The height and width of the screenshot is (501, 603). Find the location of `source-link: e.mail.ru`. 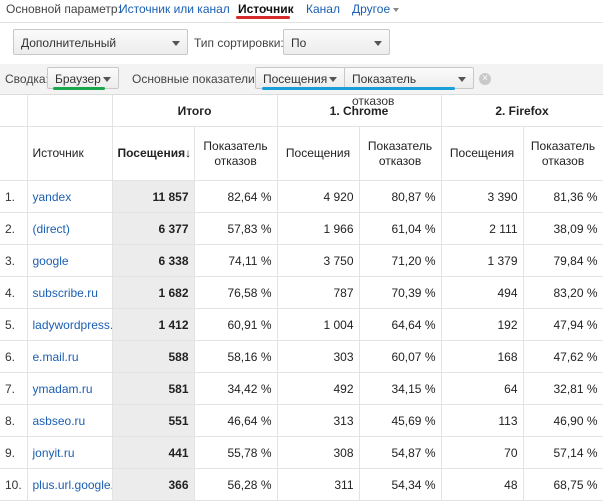

source-link: e.mail.ru is located at coordinates (56, 357).